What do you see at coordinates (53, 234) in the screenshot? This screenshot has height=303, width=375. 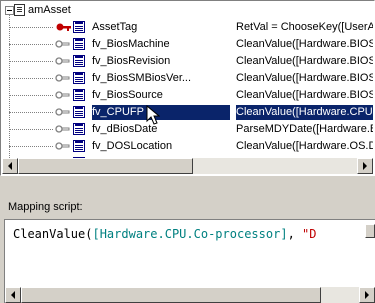 I see `script-function-token: CleanValue(` at bounding box center [53, 234].